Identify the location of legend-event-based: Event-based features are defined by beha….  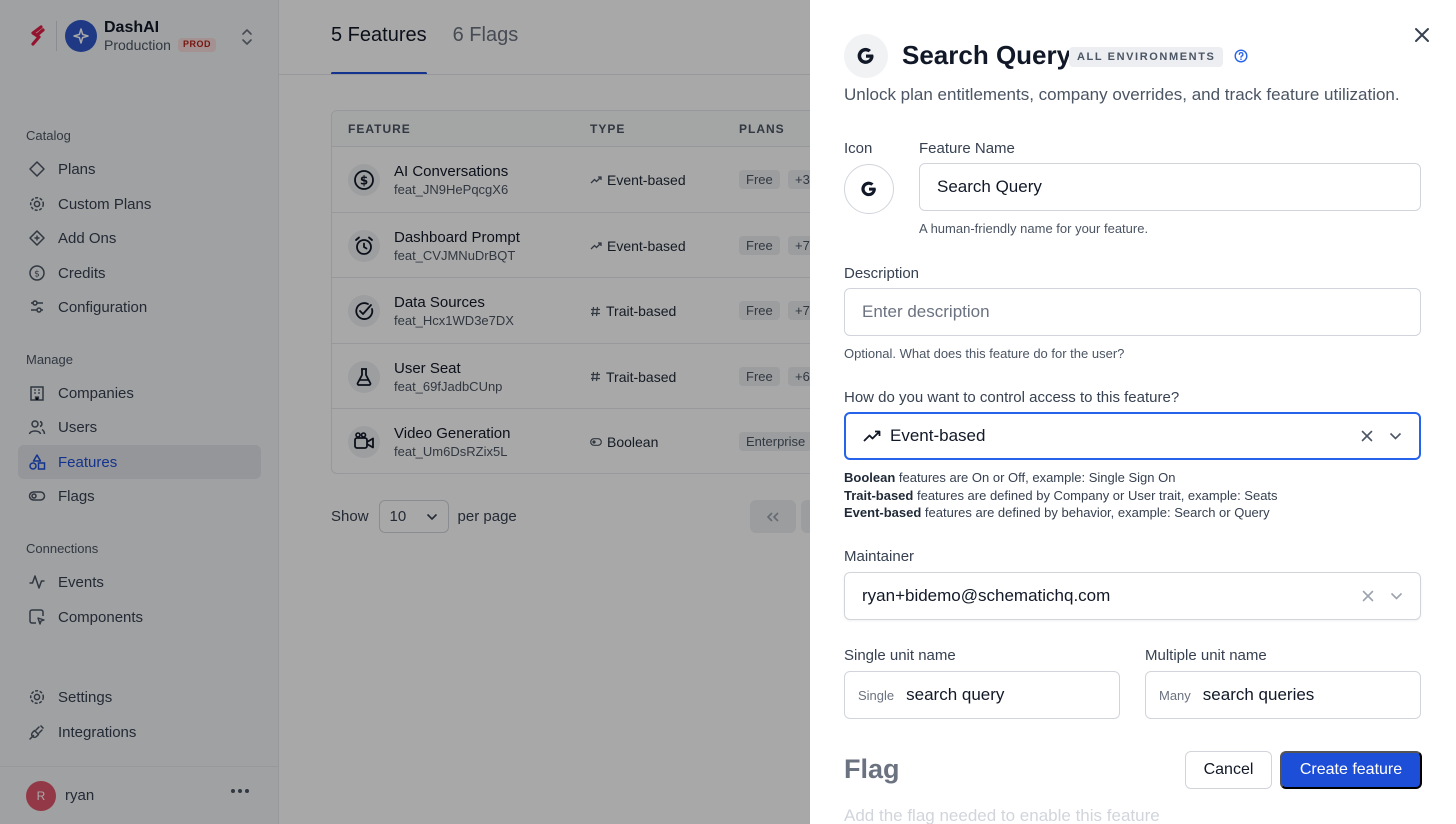
(1057, 512).